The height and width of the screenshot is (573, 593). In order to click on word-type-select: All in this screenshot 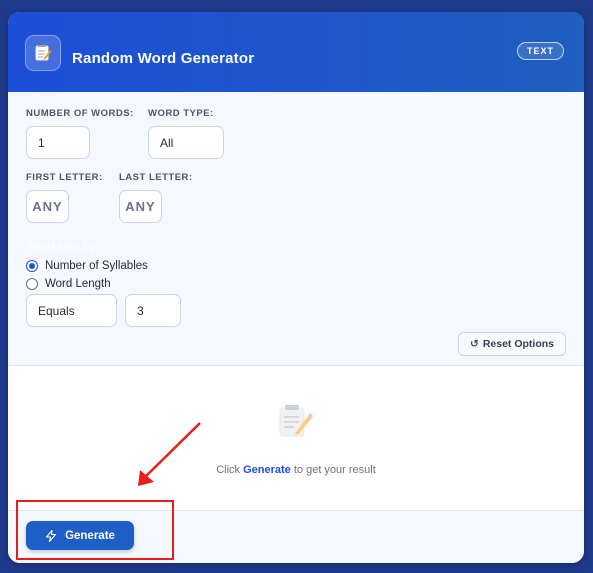, I will do `click(186, 142)`.